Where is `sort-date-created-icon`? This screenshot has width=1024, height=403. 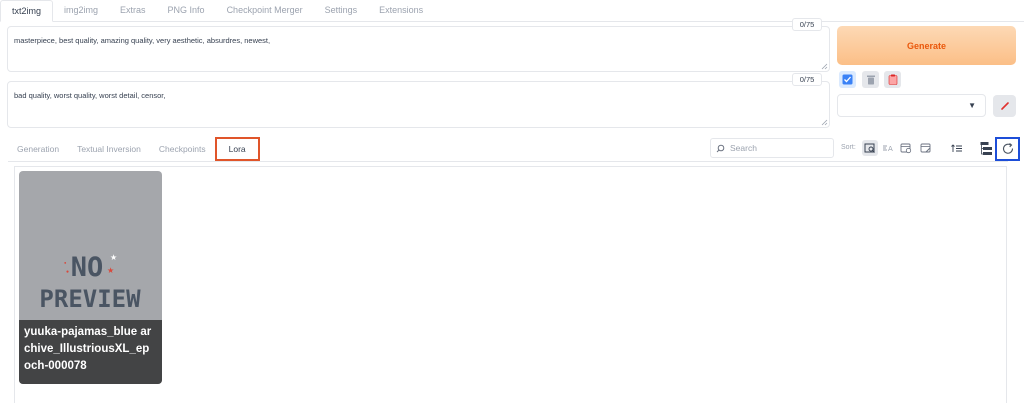 sort-date-created-icon is located at coordinates (906, 148).